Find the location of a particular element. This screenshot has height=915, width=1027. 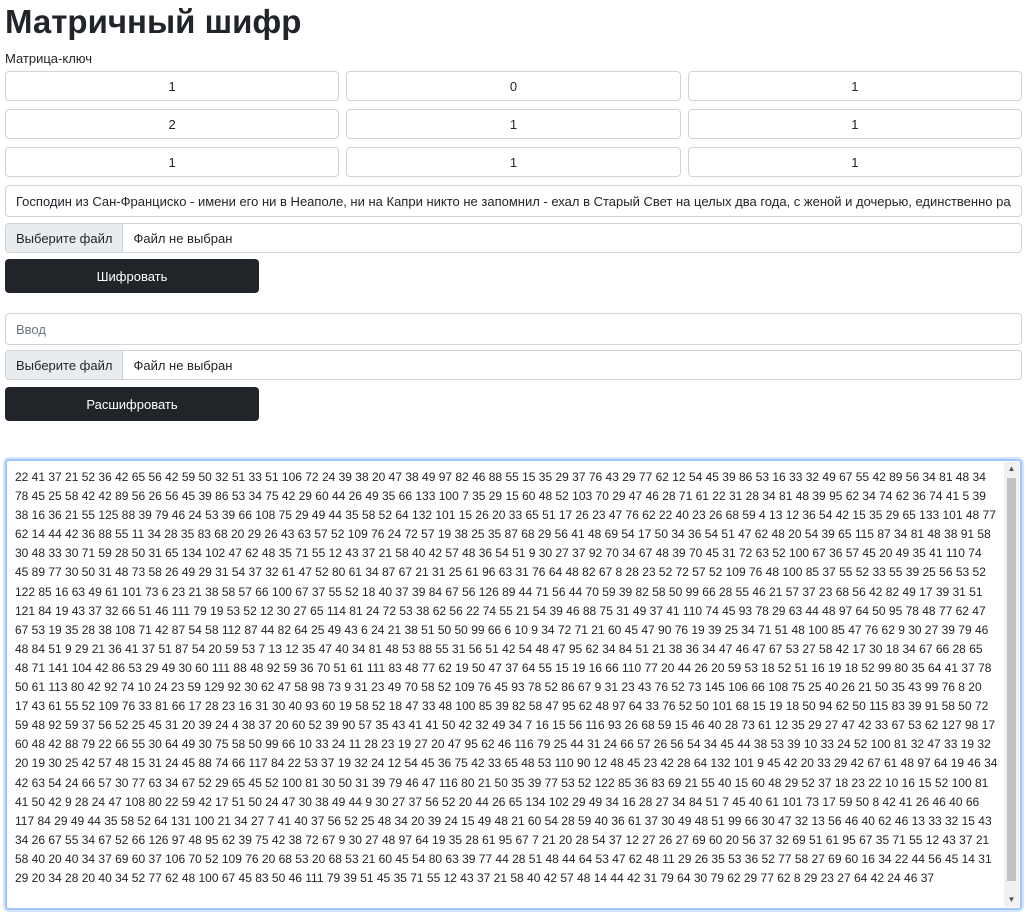

encrypt-choose-file-button: Выберите файл is located at coordinates (65, 238).